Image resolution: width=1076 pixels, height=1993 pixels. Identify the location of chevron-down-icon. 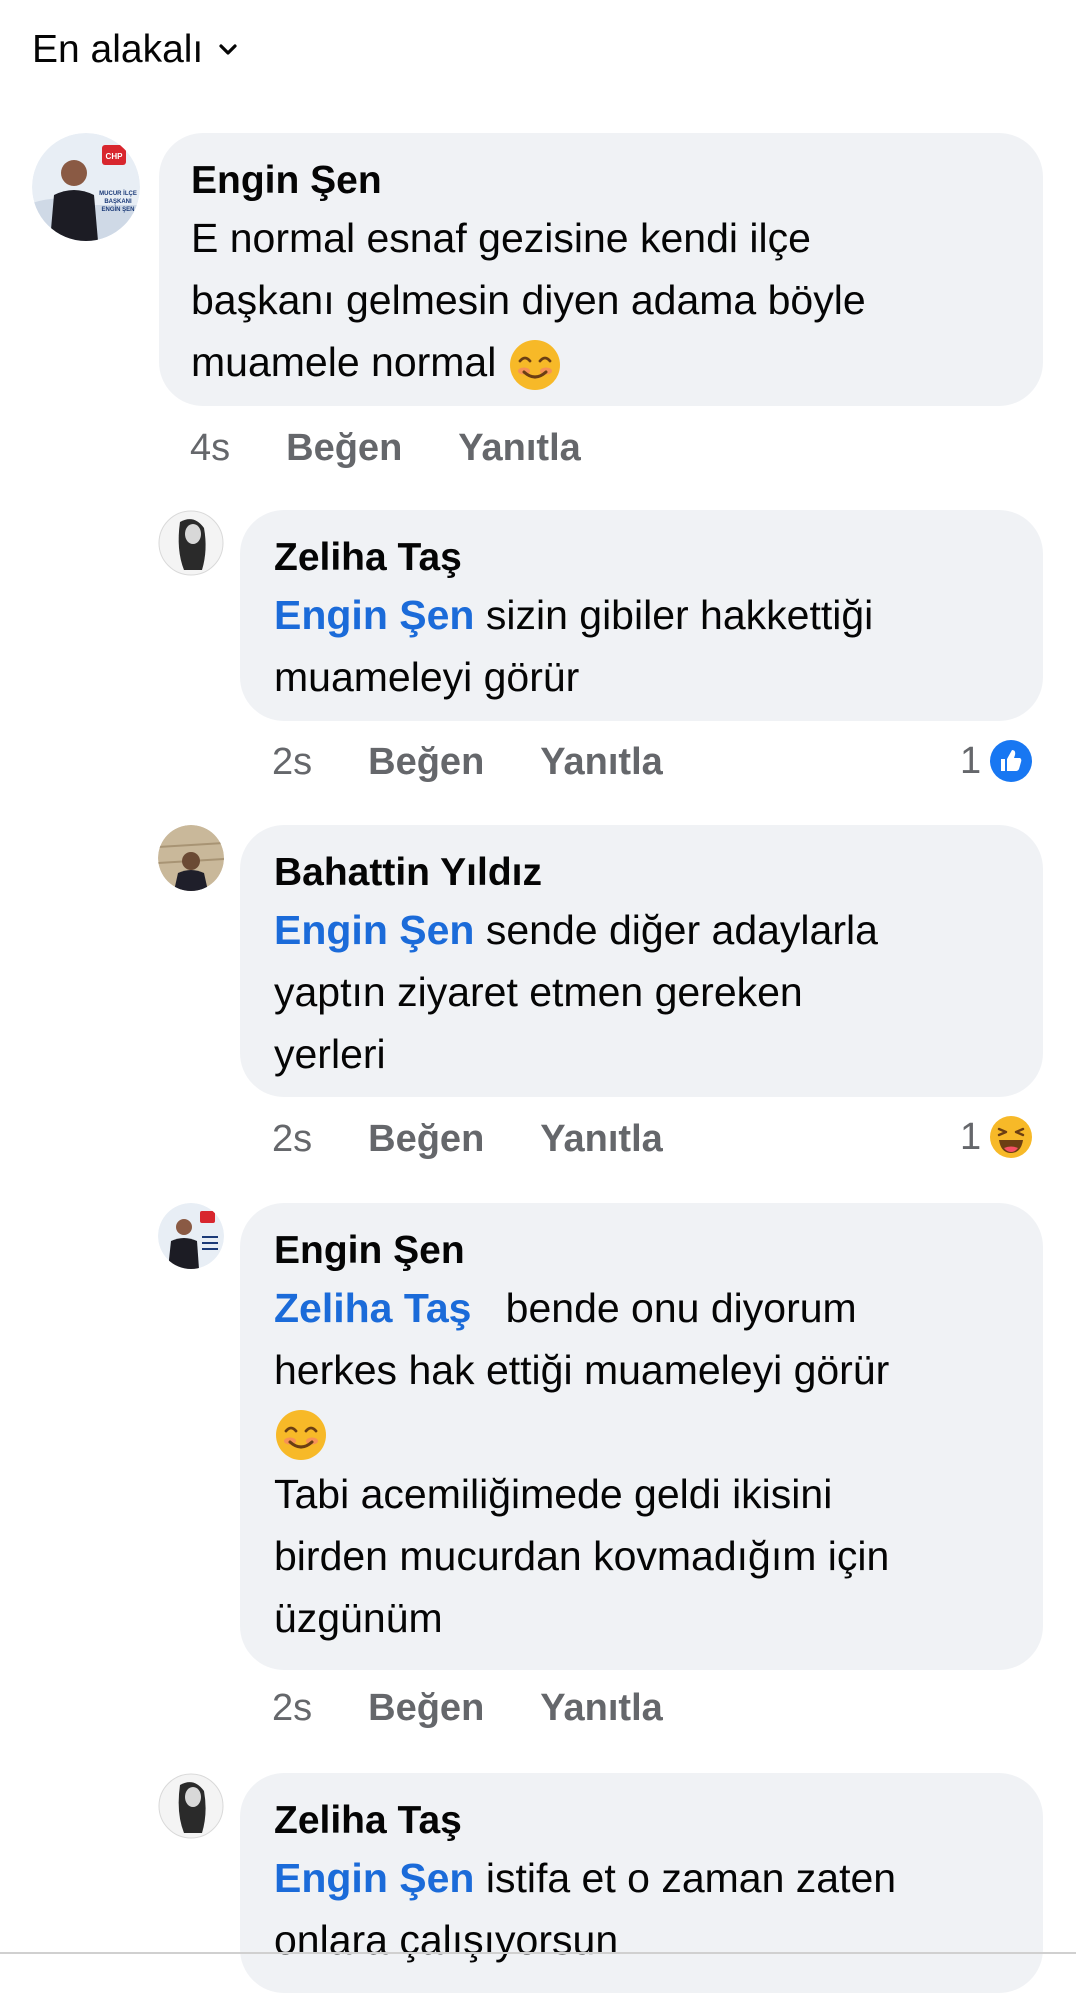
(228, 49).